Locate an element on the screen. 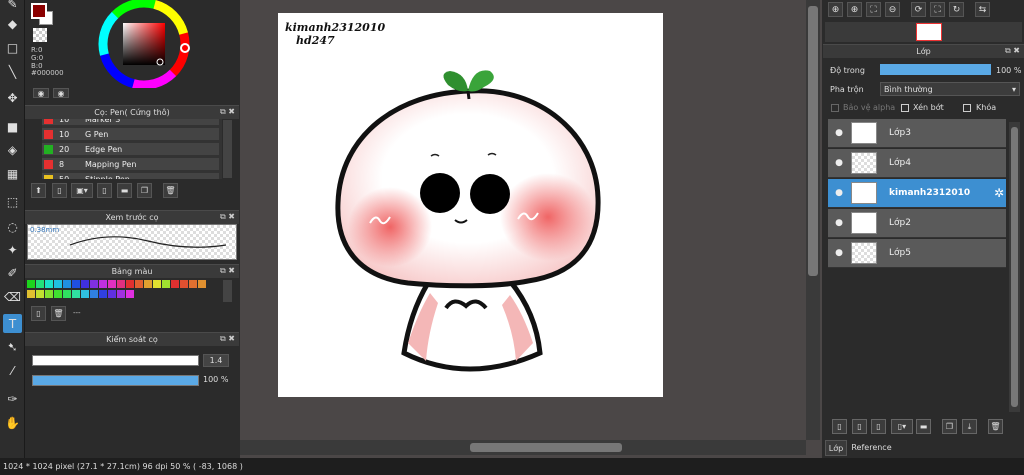 Image resolution: width=1024 pixels, height=475 pixels. navigator-thumbnail is located at coordinates (929, 32).